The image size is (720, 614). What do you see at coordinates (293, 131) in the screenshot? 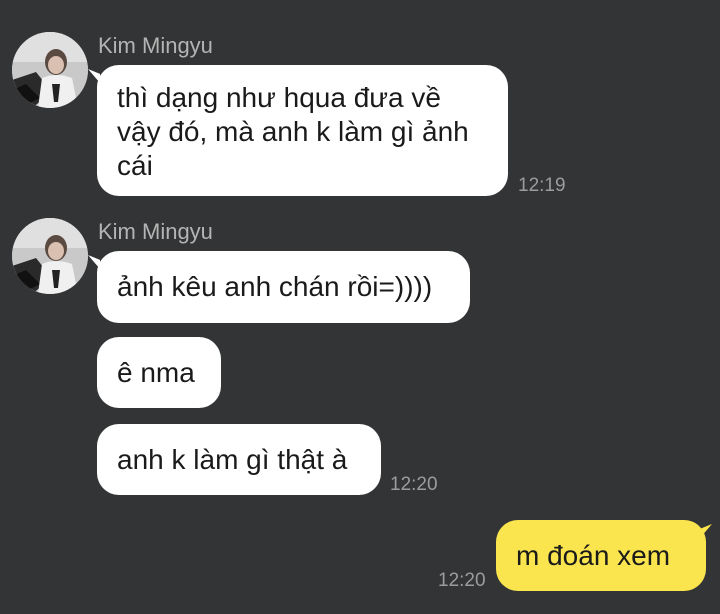
I see `message-text-line: vậy đó, mà anh k làm gì ảnh` at bounding box center [293, 131].